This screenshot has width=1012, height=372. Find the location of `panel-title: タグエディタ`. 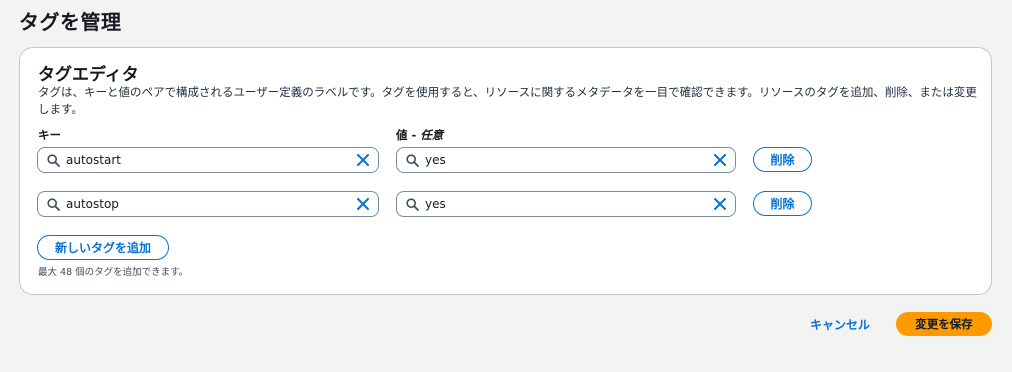

panel-title: タグエディタ is located at coordinates (88, 75).